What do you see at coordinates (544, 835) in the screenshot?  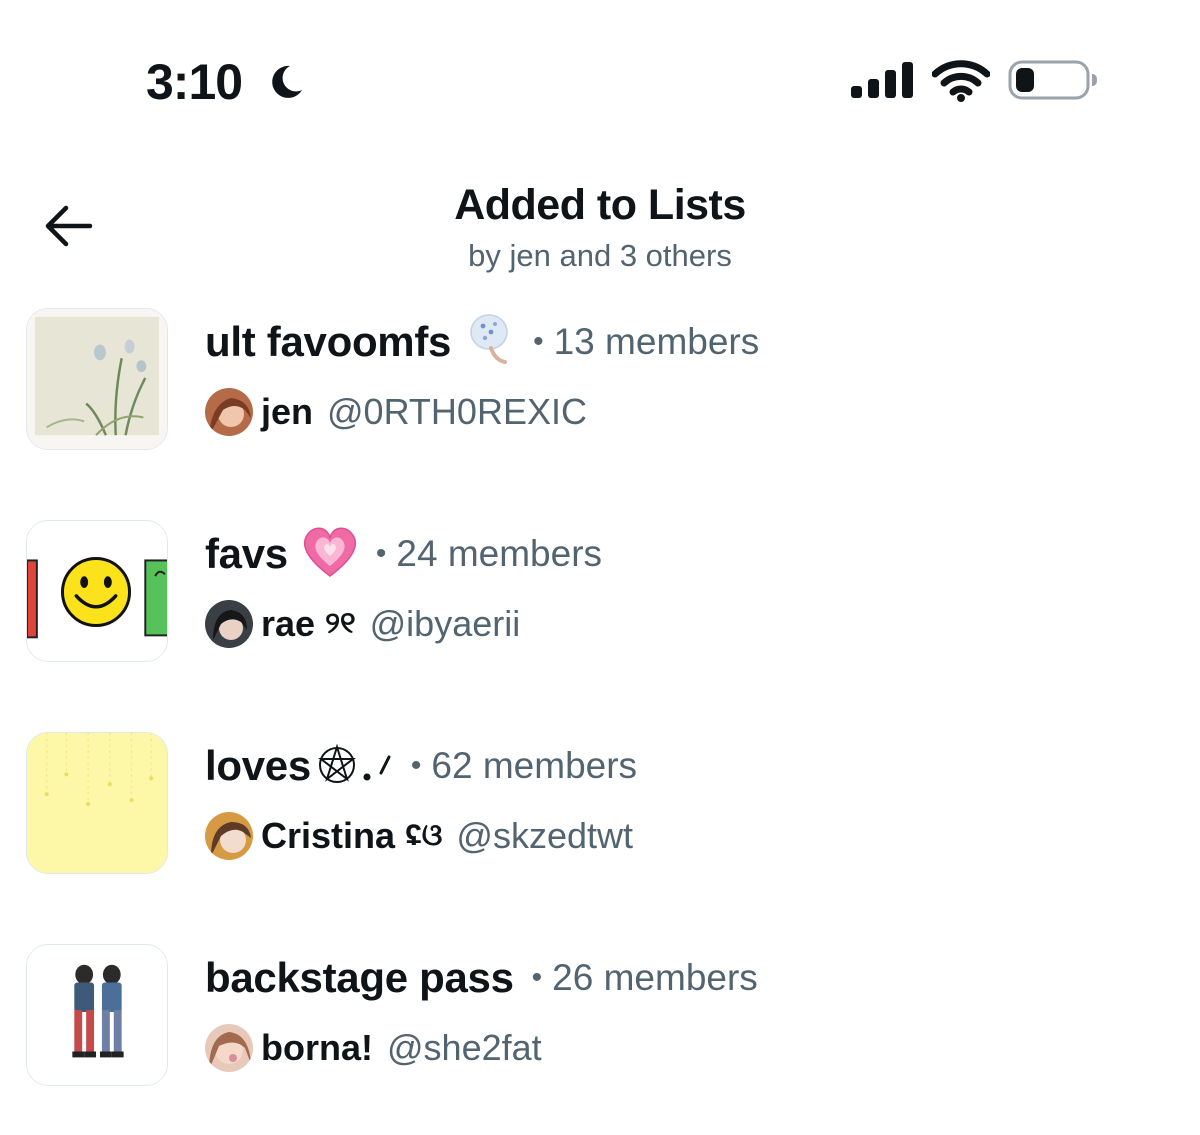 I see `owner-handle: @skzedtwt` at bounding box center [544, 835].